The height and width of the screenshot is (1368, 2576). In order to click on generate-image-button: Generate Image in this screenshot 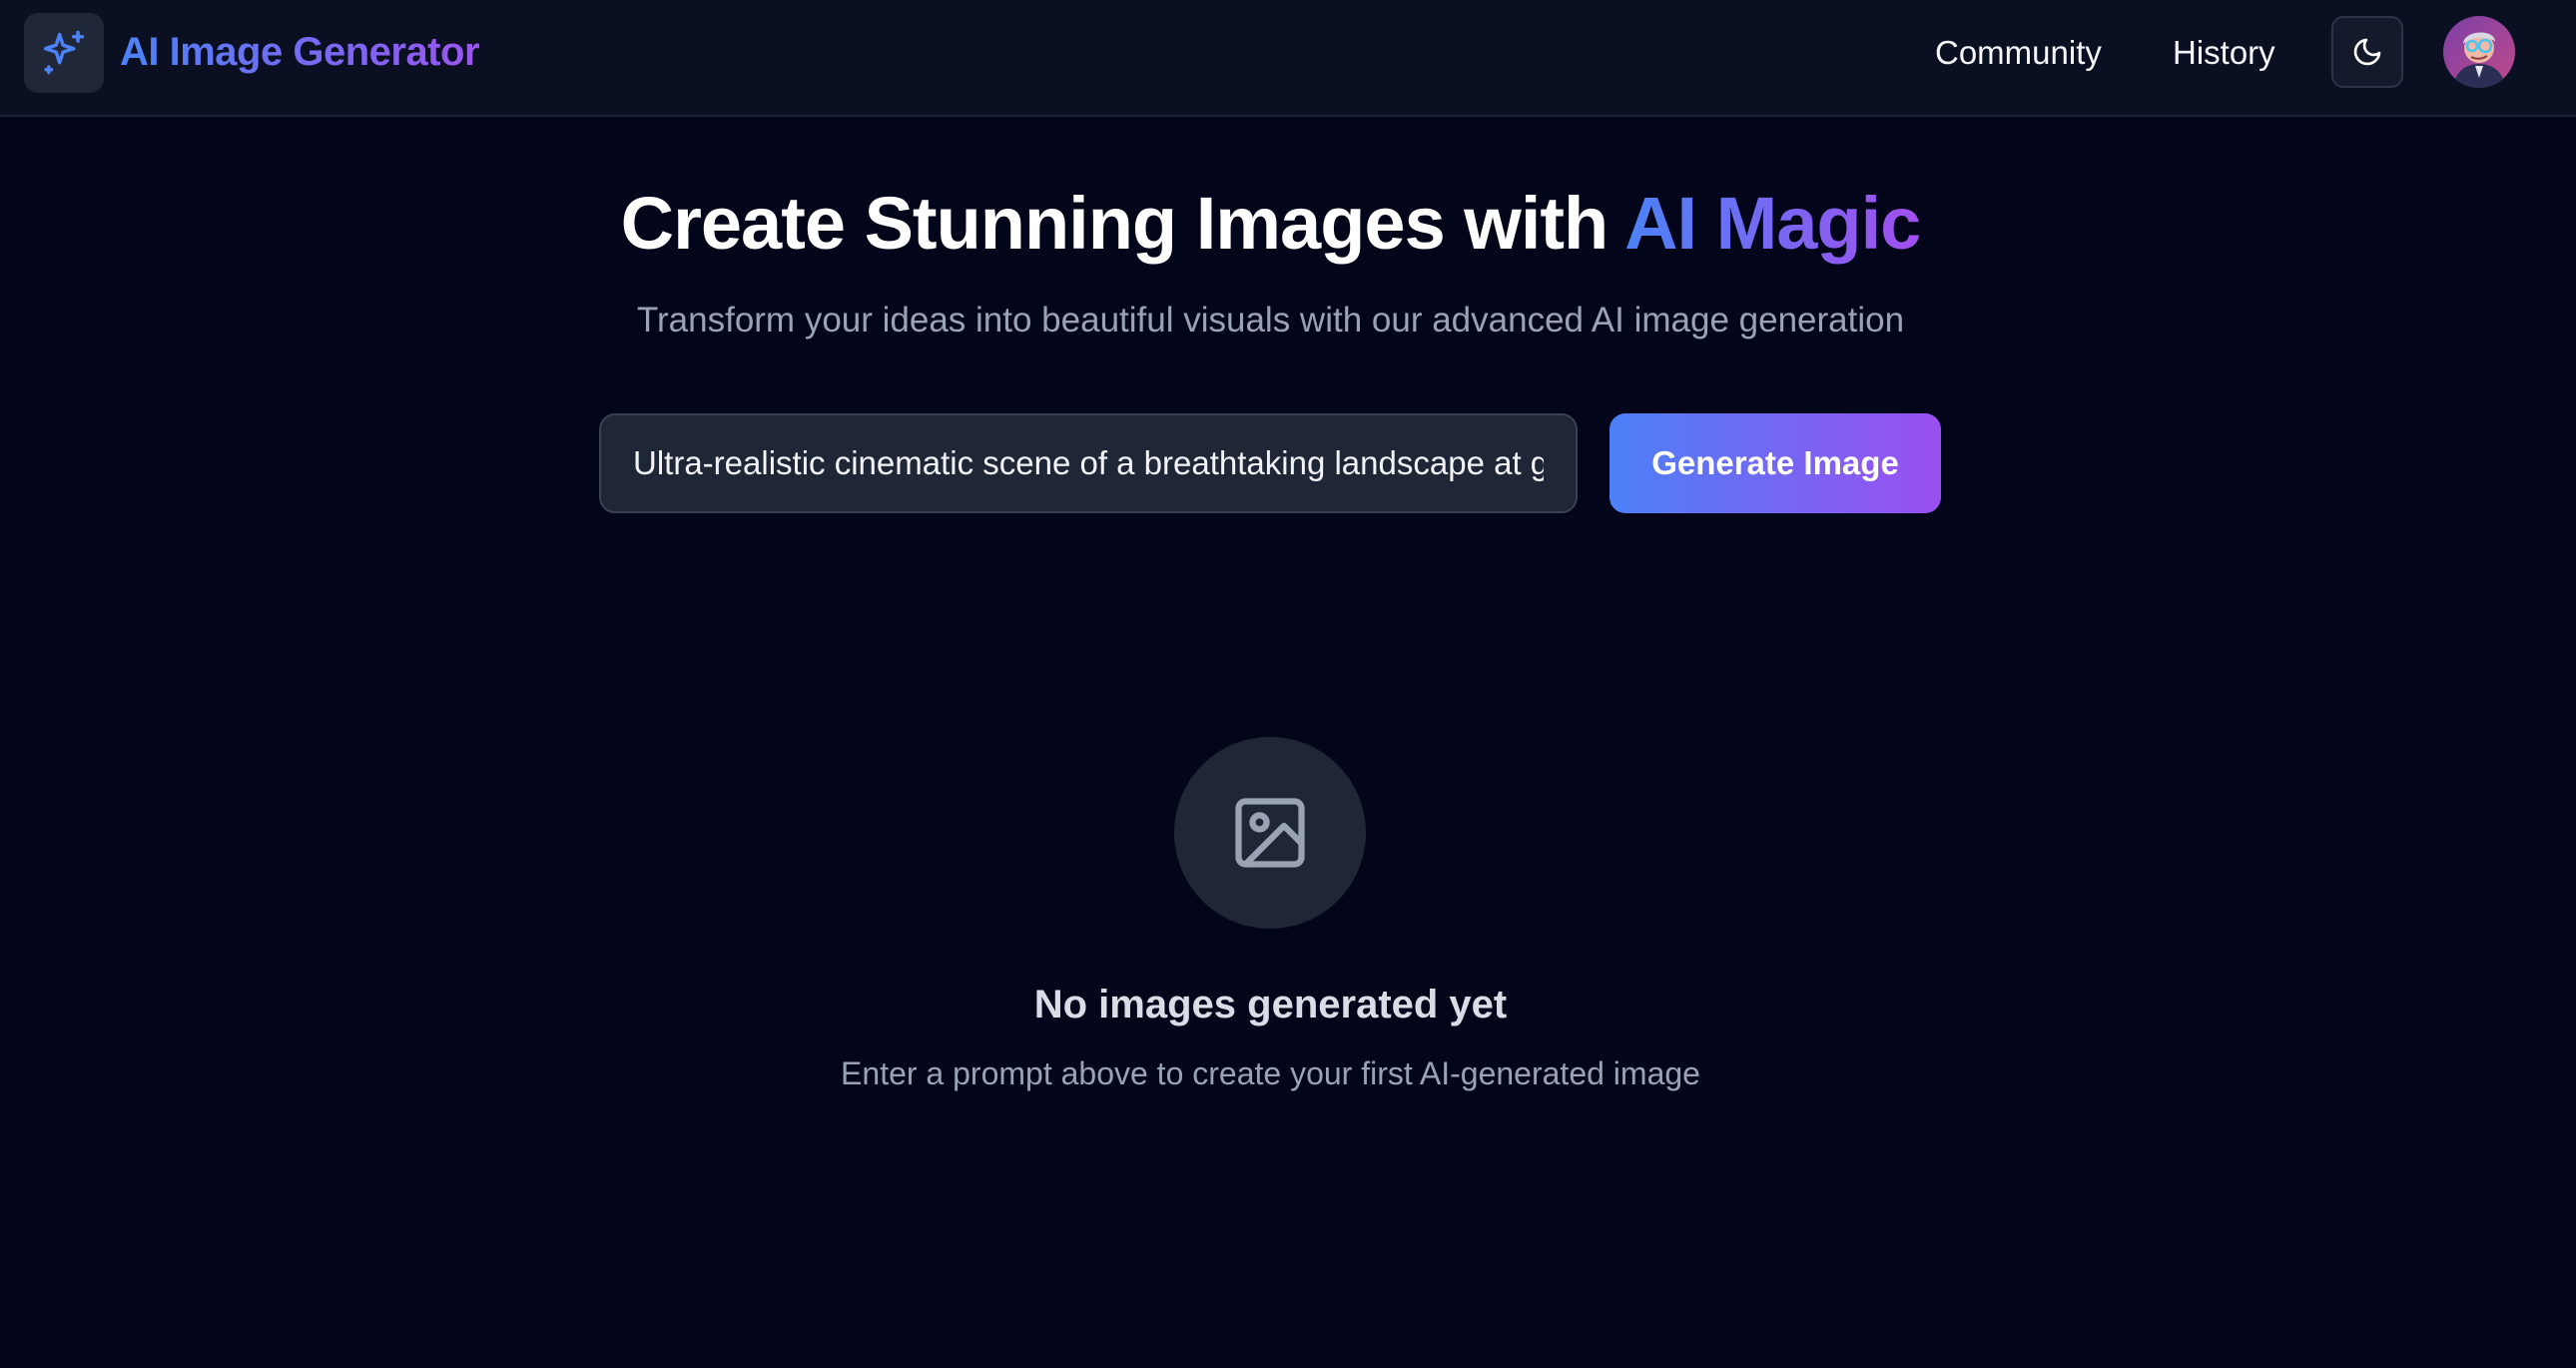, I will do `click(1775, 463)`.